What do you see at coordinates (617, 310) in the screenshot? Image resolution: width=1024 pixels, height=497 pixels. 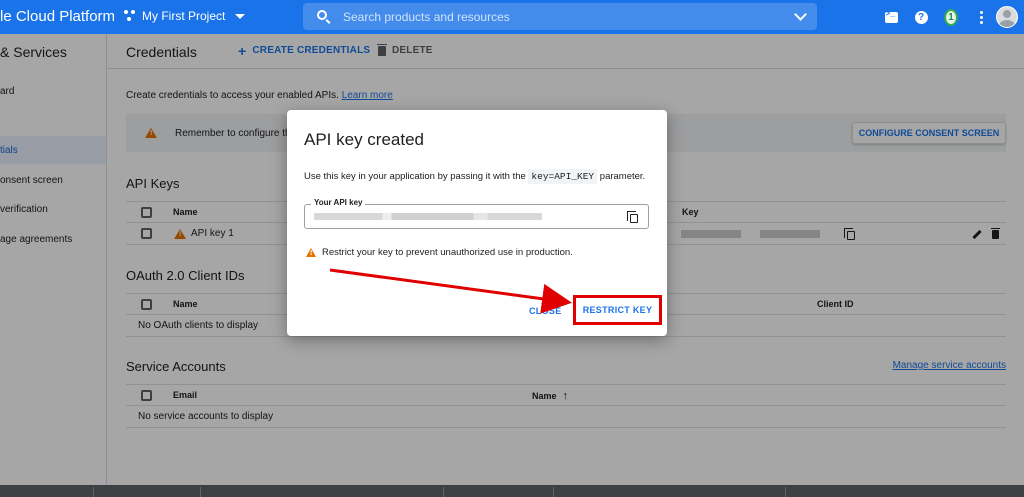 I see `restrict-key-button: RESTRICT KEY` at bounding box center [617, 310].